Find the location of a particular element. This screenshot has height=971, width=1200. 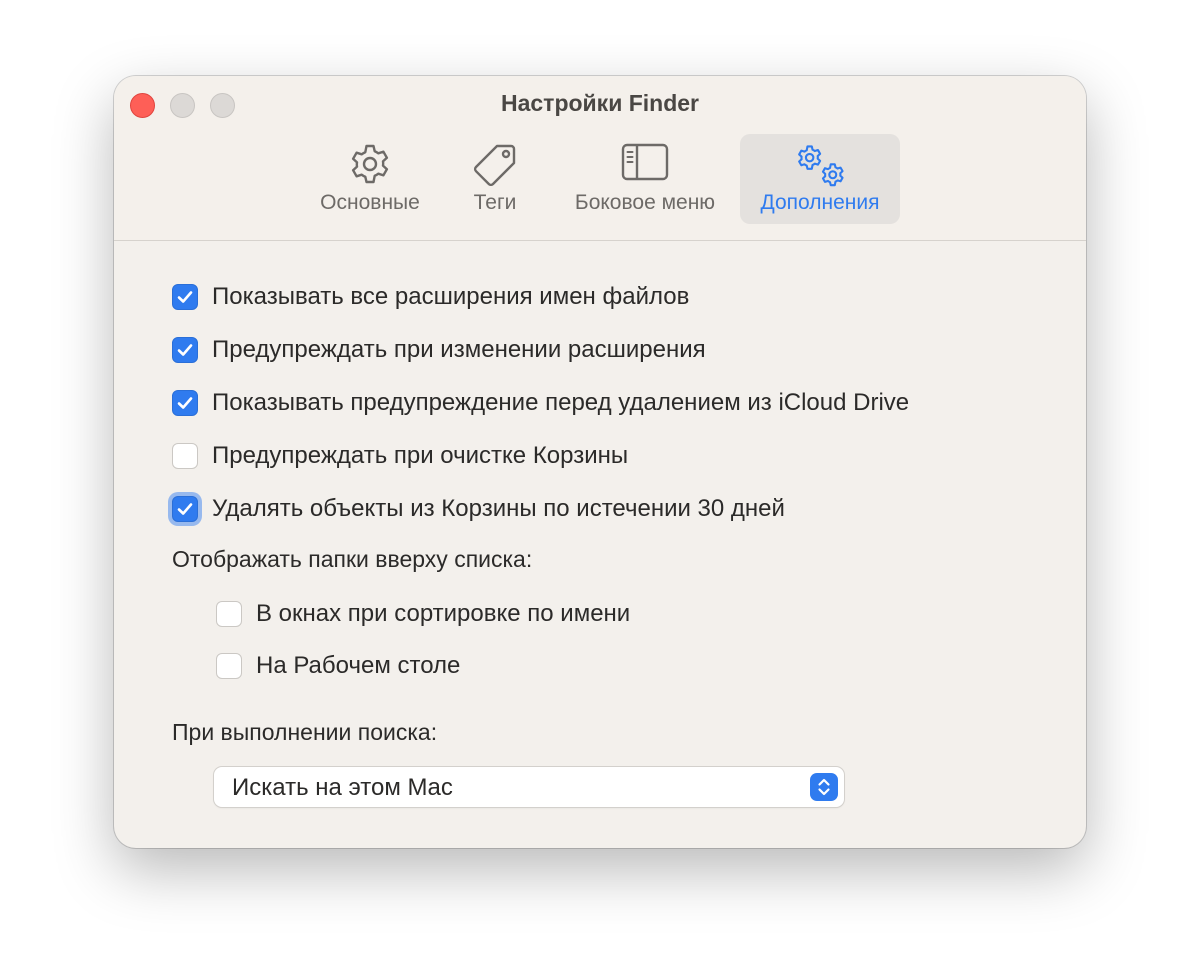

sidebar-icon is located at coordinates (645, 164).